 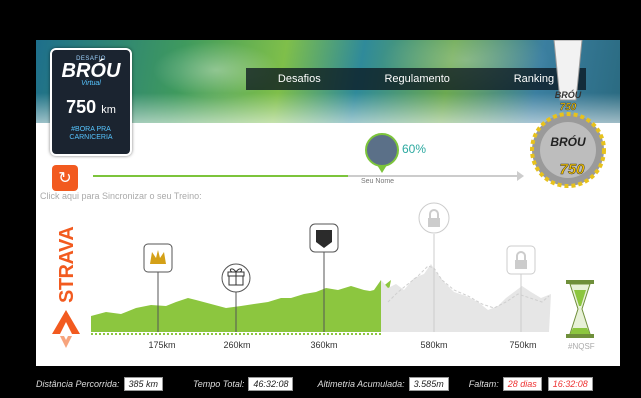 I want to click on remaining-label: Faltam:, so click(x=483, y=384).